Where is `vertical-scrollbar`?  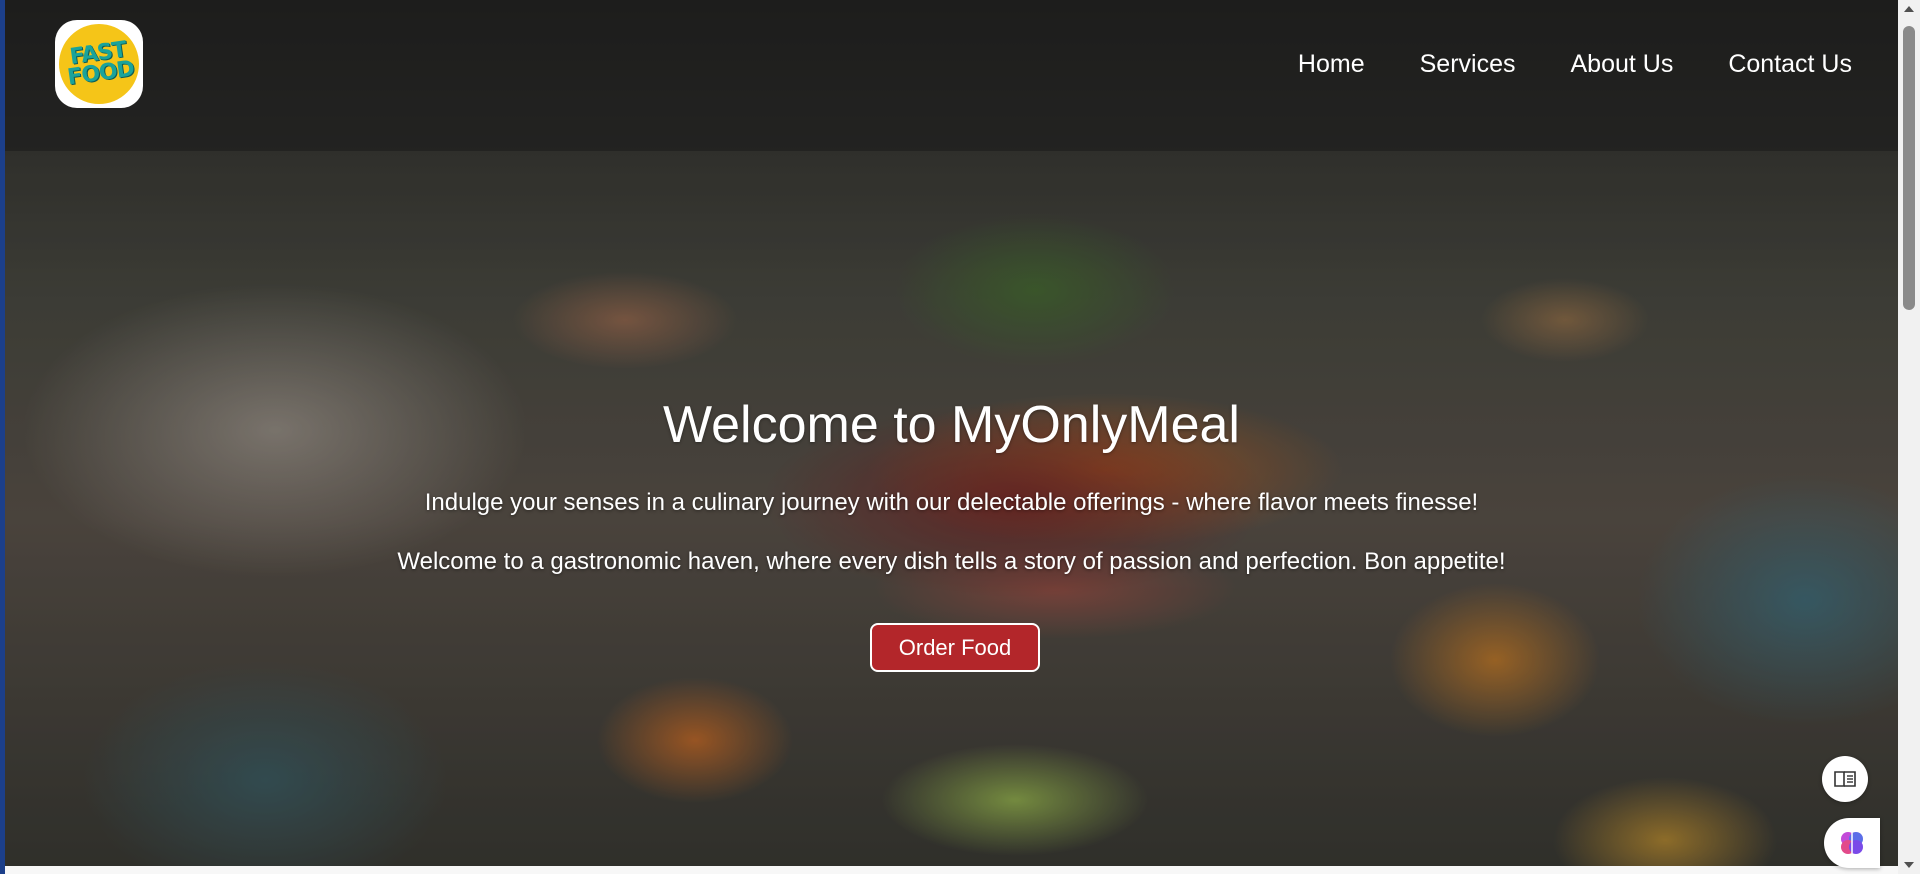
vertical-scrollbar is located at coordinates (1909, 437).